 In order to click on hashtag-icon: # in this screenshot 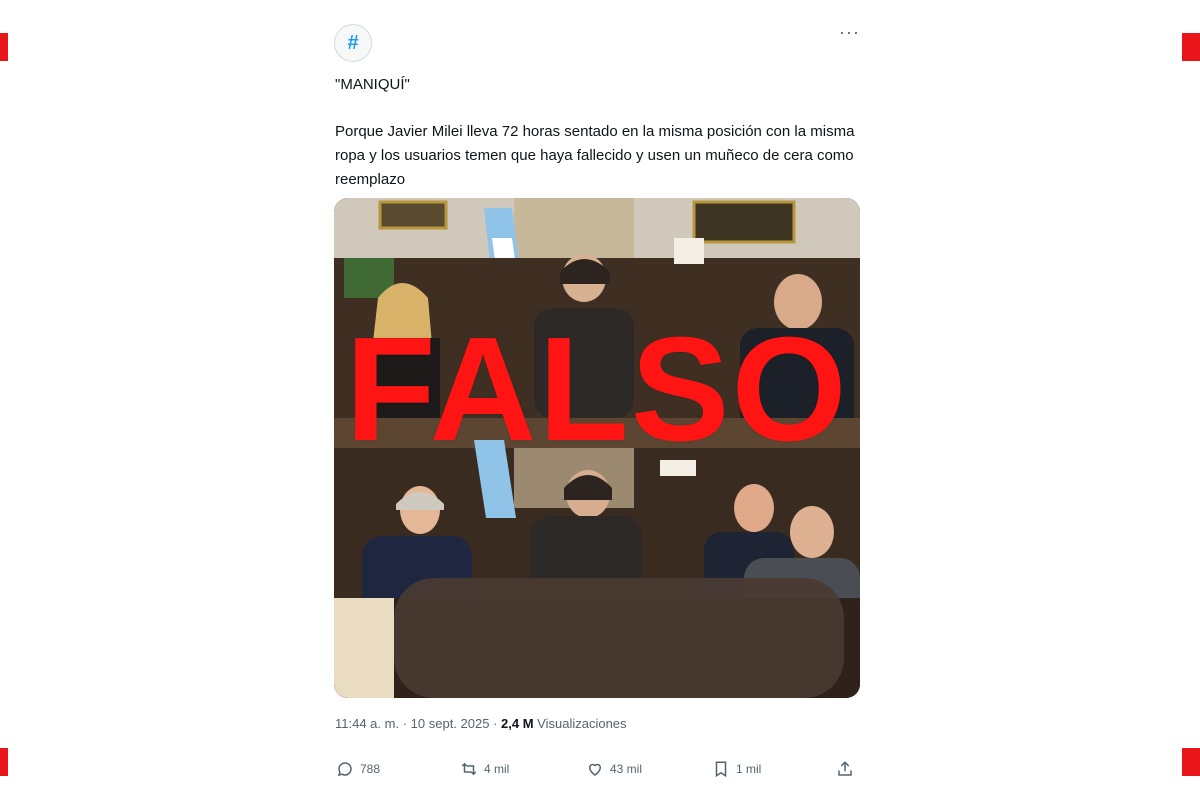, I will do `click(353, 42)`.